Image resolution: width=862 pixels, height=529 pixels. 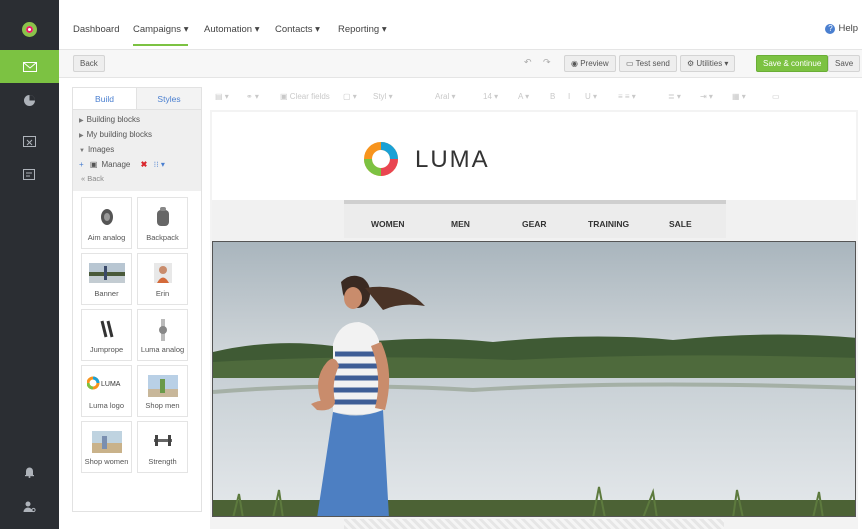 I want to click on tree-my-building-blocks: ▶ My building blocks, so click(x=137, y=134).